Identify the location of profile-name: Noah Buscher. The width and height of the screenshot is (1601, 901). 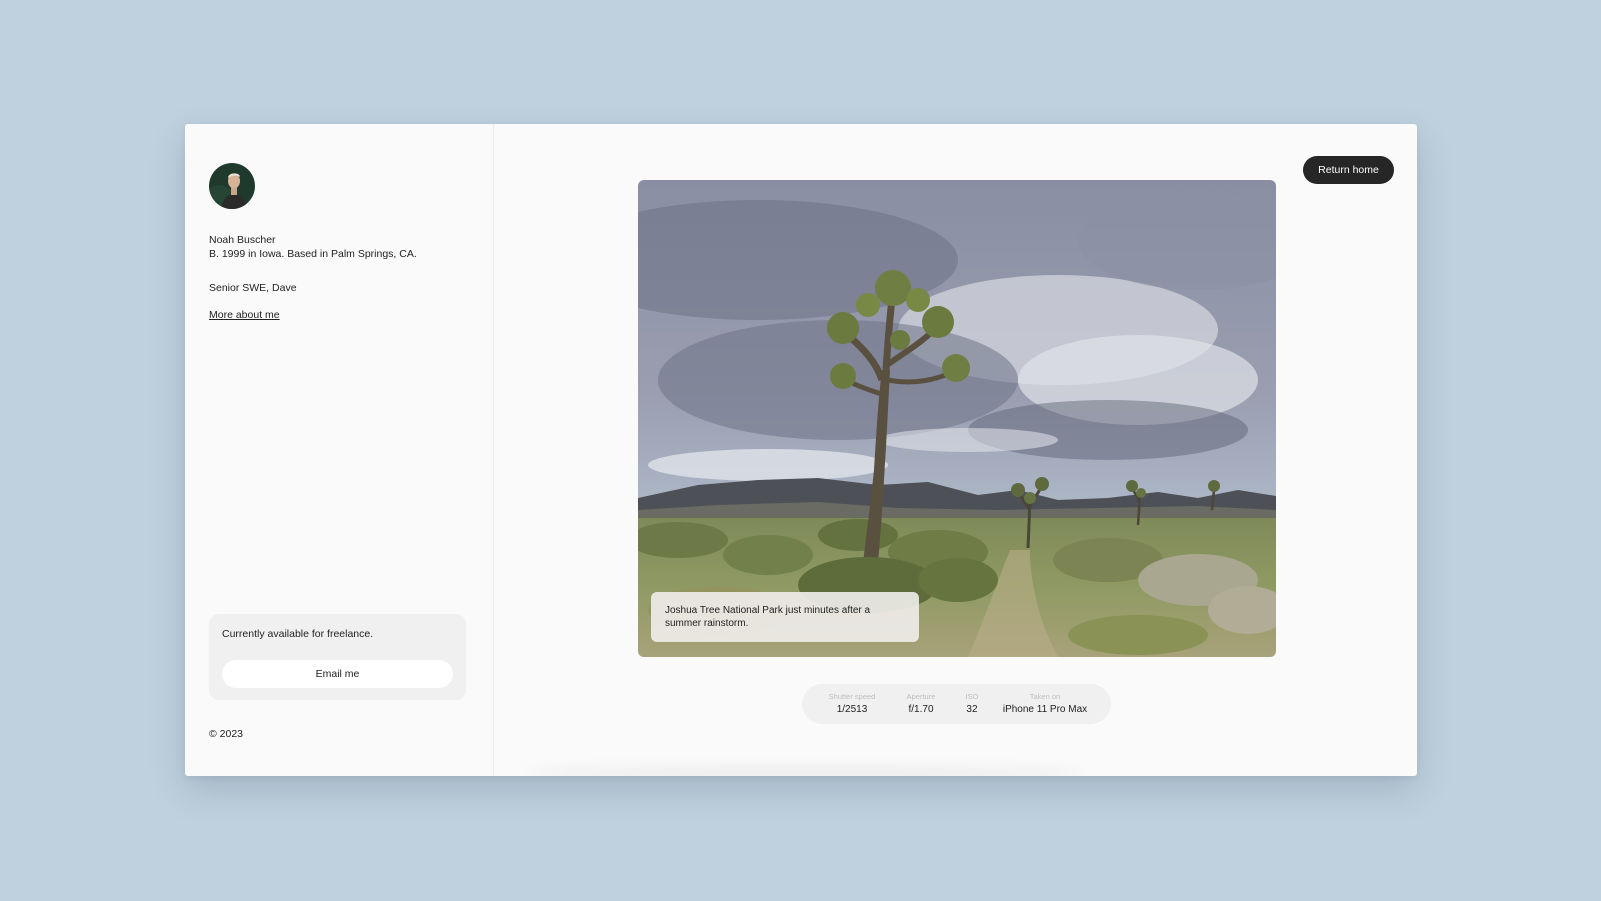
(242, 240).